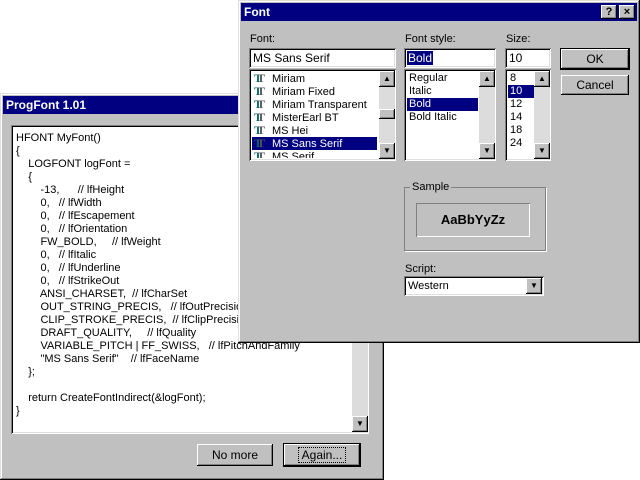 Image resolution: width=640 pixels, height=480 pixels. What do you see at coordinates (433, 117) in the screenshot?
I see `list-item-label: Bold Italic` at bounding box center [433, 117].